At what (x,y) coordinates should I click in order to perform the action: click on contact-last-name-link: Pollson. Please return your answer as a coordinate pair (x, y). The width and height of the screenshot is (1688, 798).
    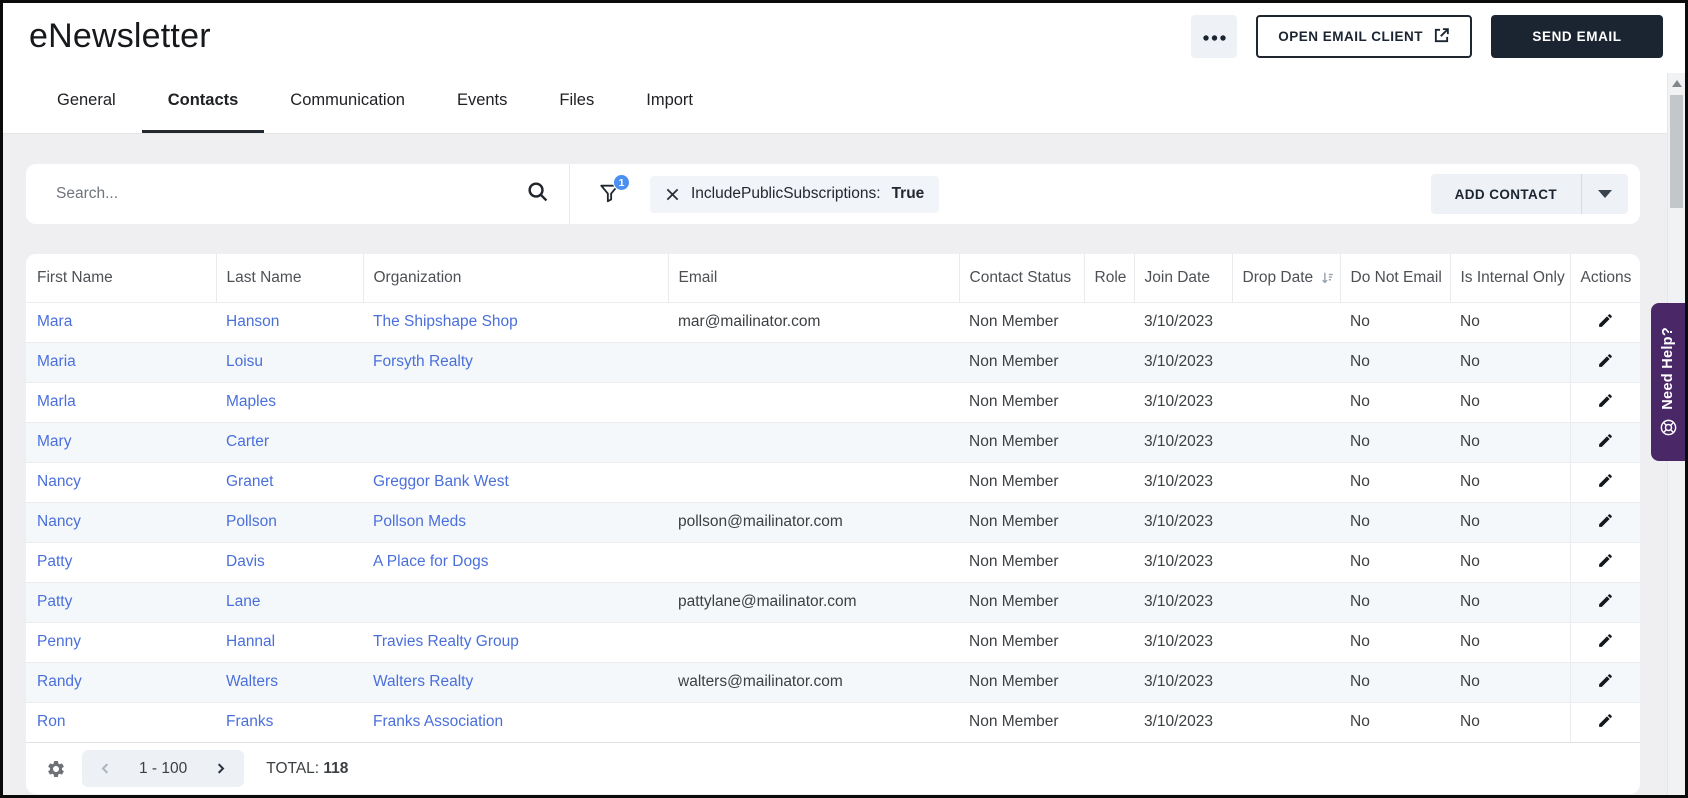
    Looking at the image, I should click on (251, 521).